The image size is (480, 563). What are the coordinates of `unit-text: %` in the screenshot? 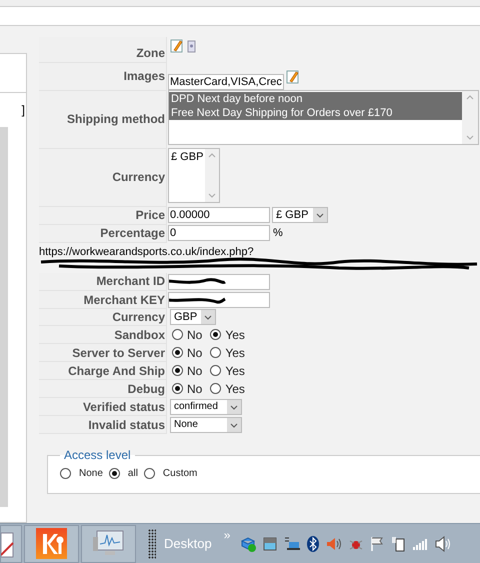 It's located at (278, 233).